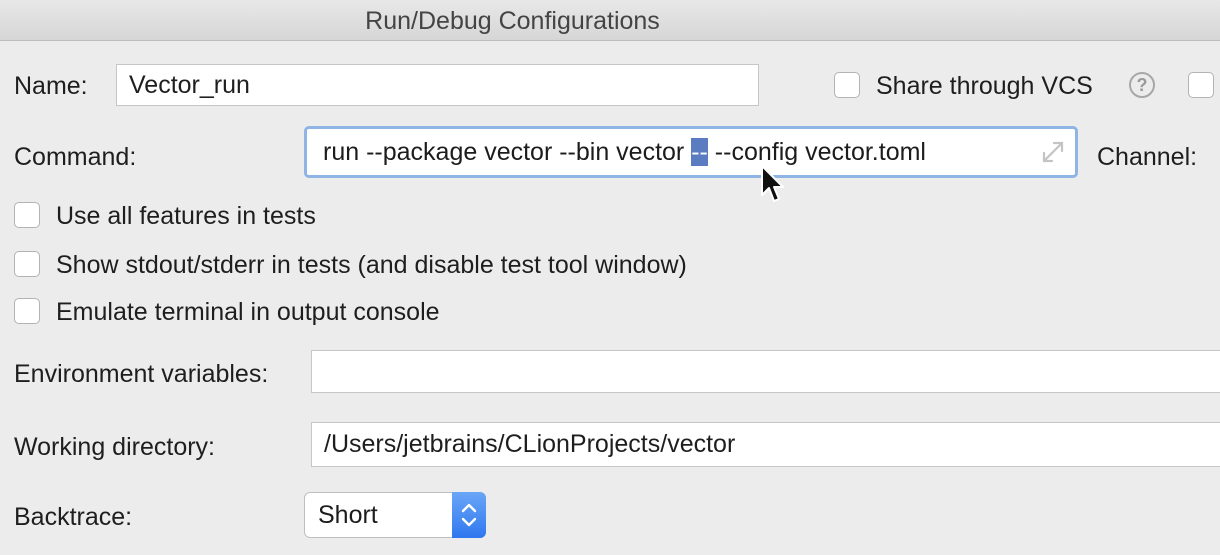  I want to click on env-vars-label: Environment variables:, so click(141, 374).